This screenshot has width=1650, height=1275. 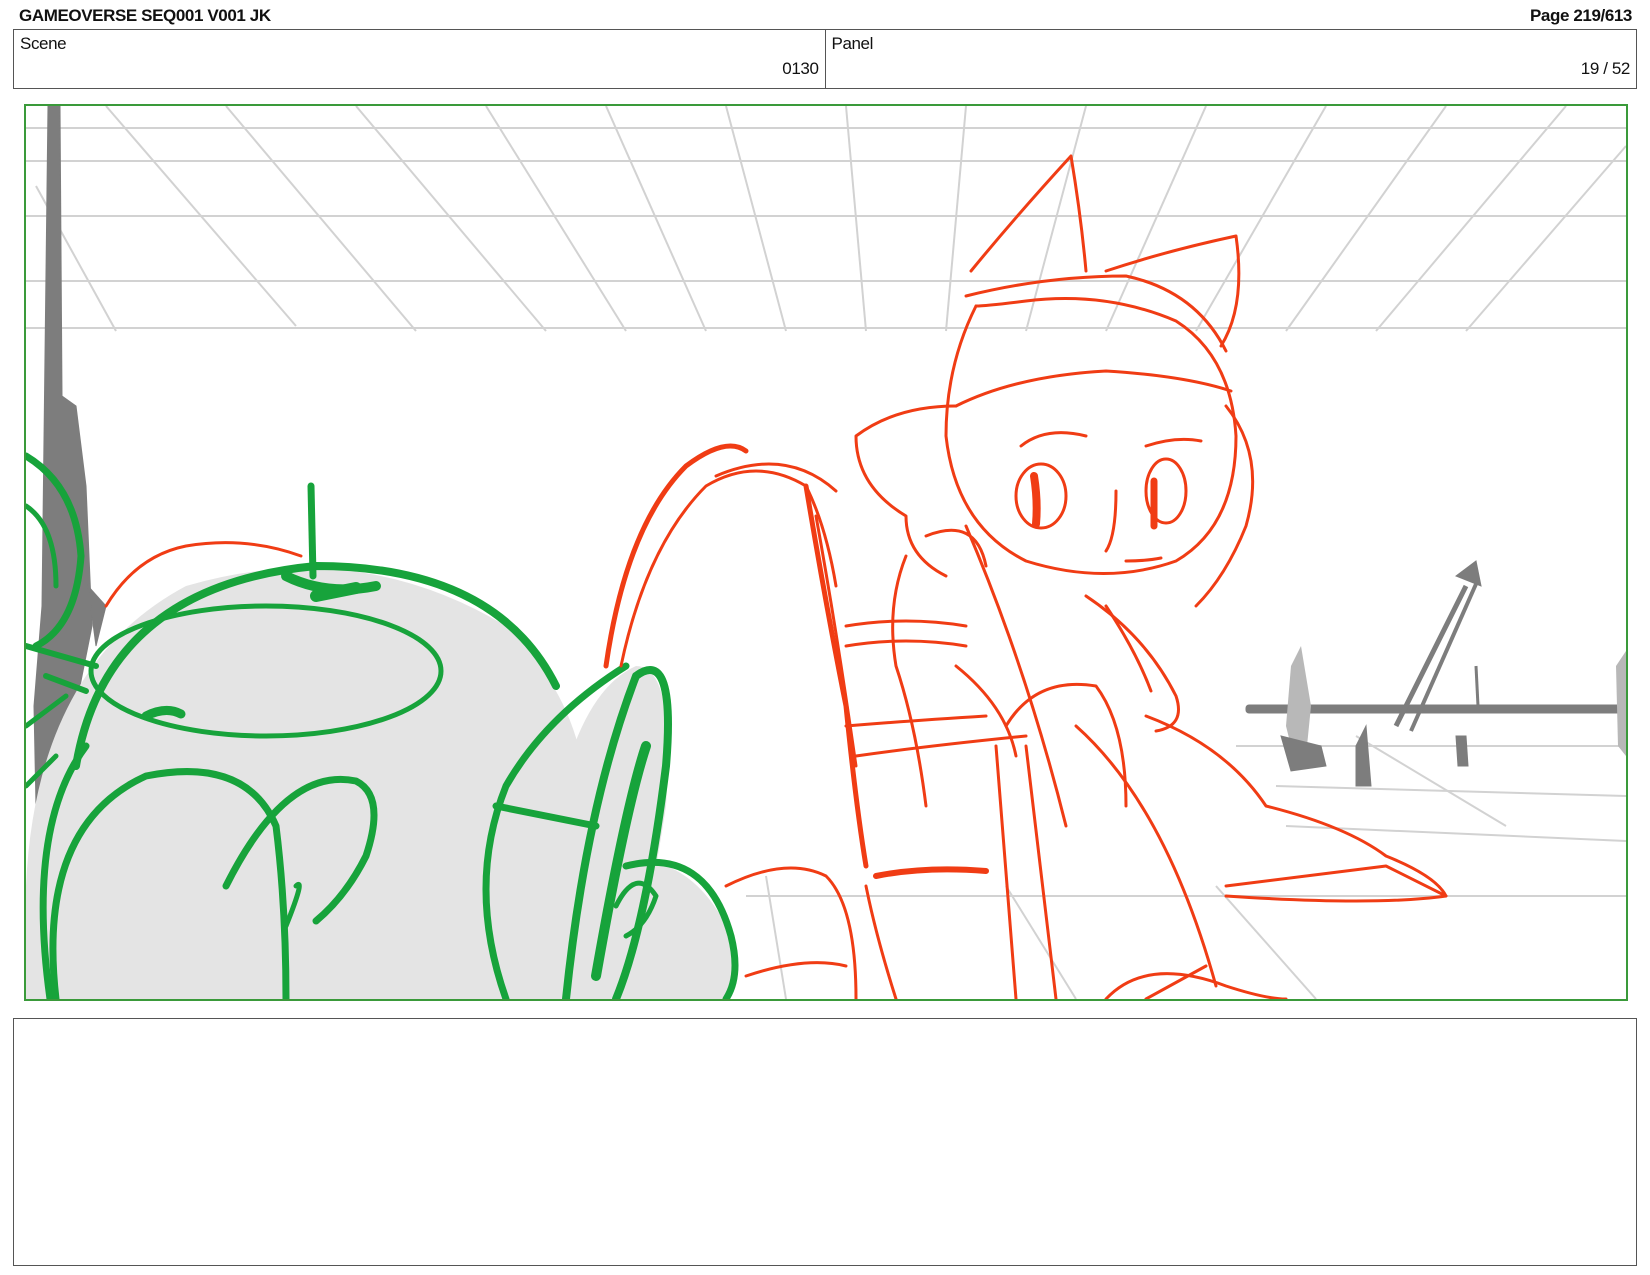 I want to click on panel-cell: Panel 19 / 52, so click(x=1230, y=59).